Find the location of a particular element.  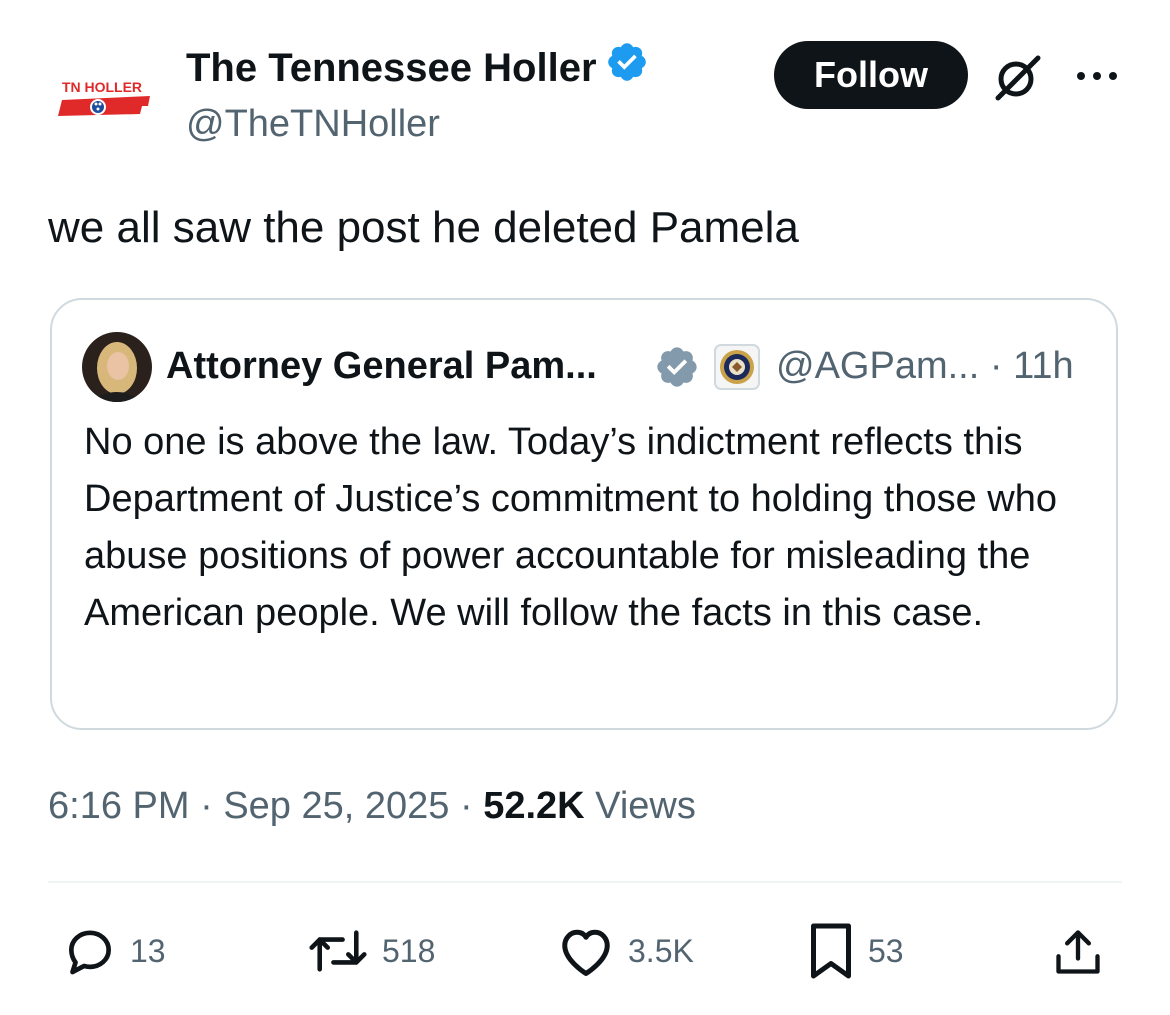

gray-verified-badge-icon is located at coordinates (677, 367).